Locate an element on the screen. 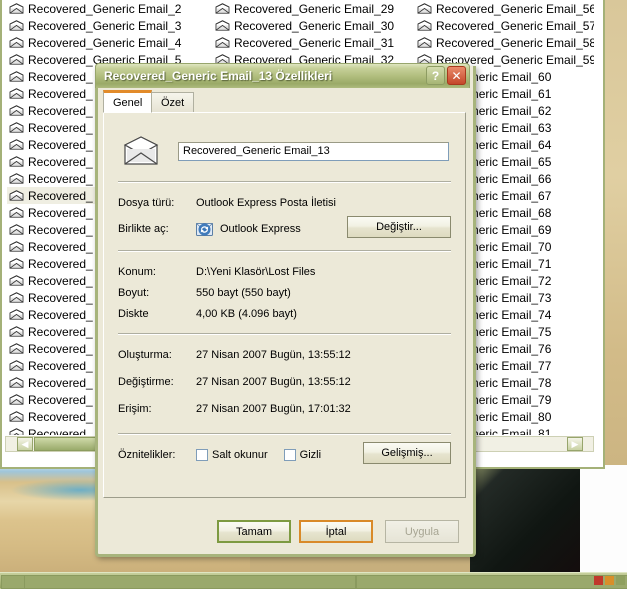  hidden-label: Gizli is located at coordinates (310, 455).